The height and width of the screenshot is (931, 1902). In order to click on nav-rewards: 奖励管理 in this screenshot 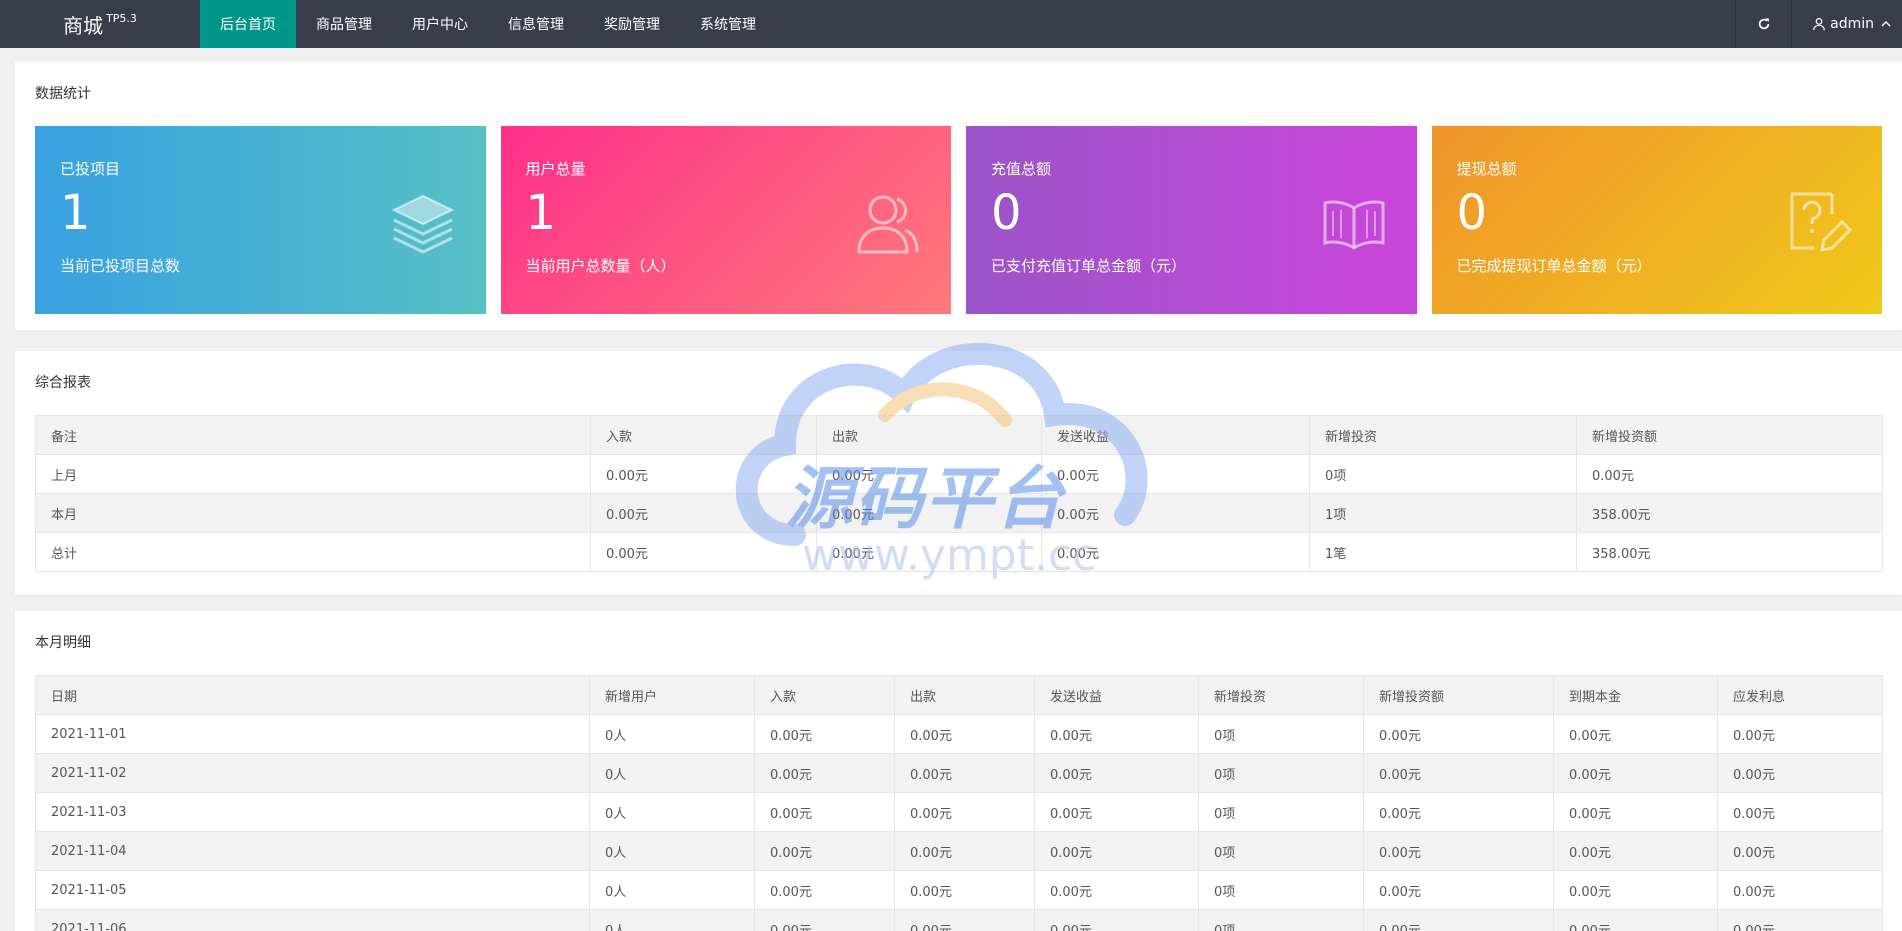, I will do `click(632, 24)`.